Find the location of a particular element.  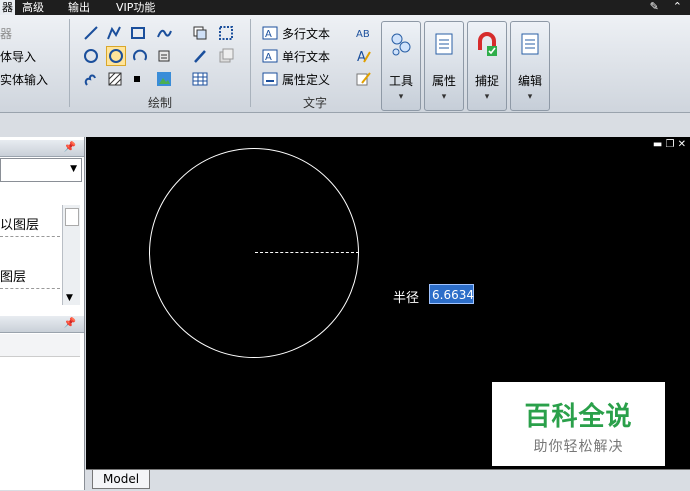

revision-cloud-icon is located at coordinates (91, 79).